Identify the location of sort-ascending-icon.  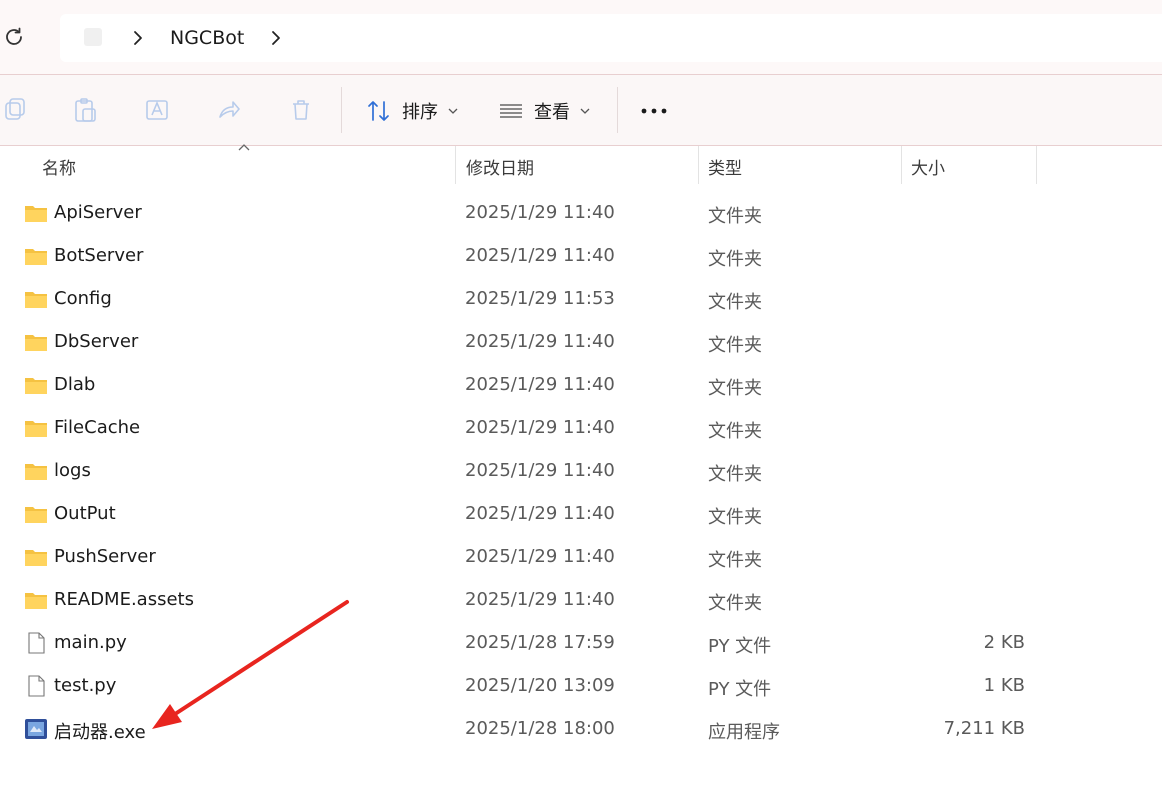
(244, 147).